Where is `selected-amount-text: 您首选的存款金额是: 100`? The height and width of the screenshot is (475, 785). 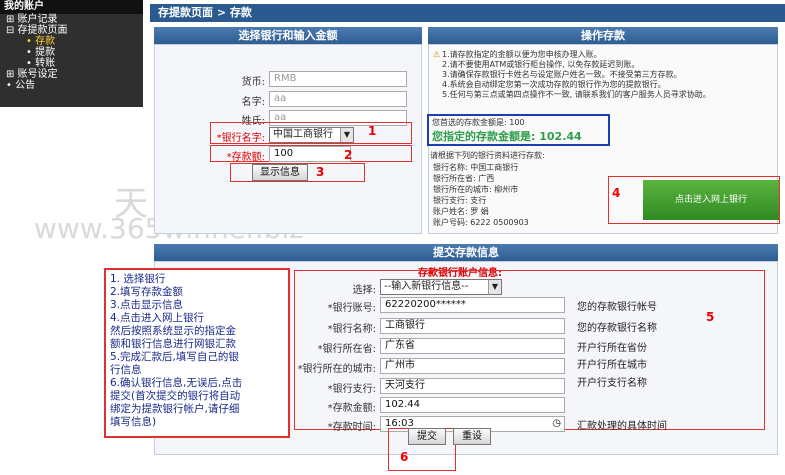 selected-amount-text: 您首选的存款金额是: 100 is located at coordinates (478, 122).